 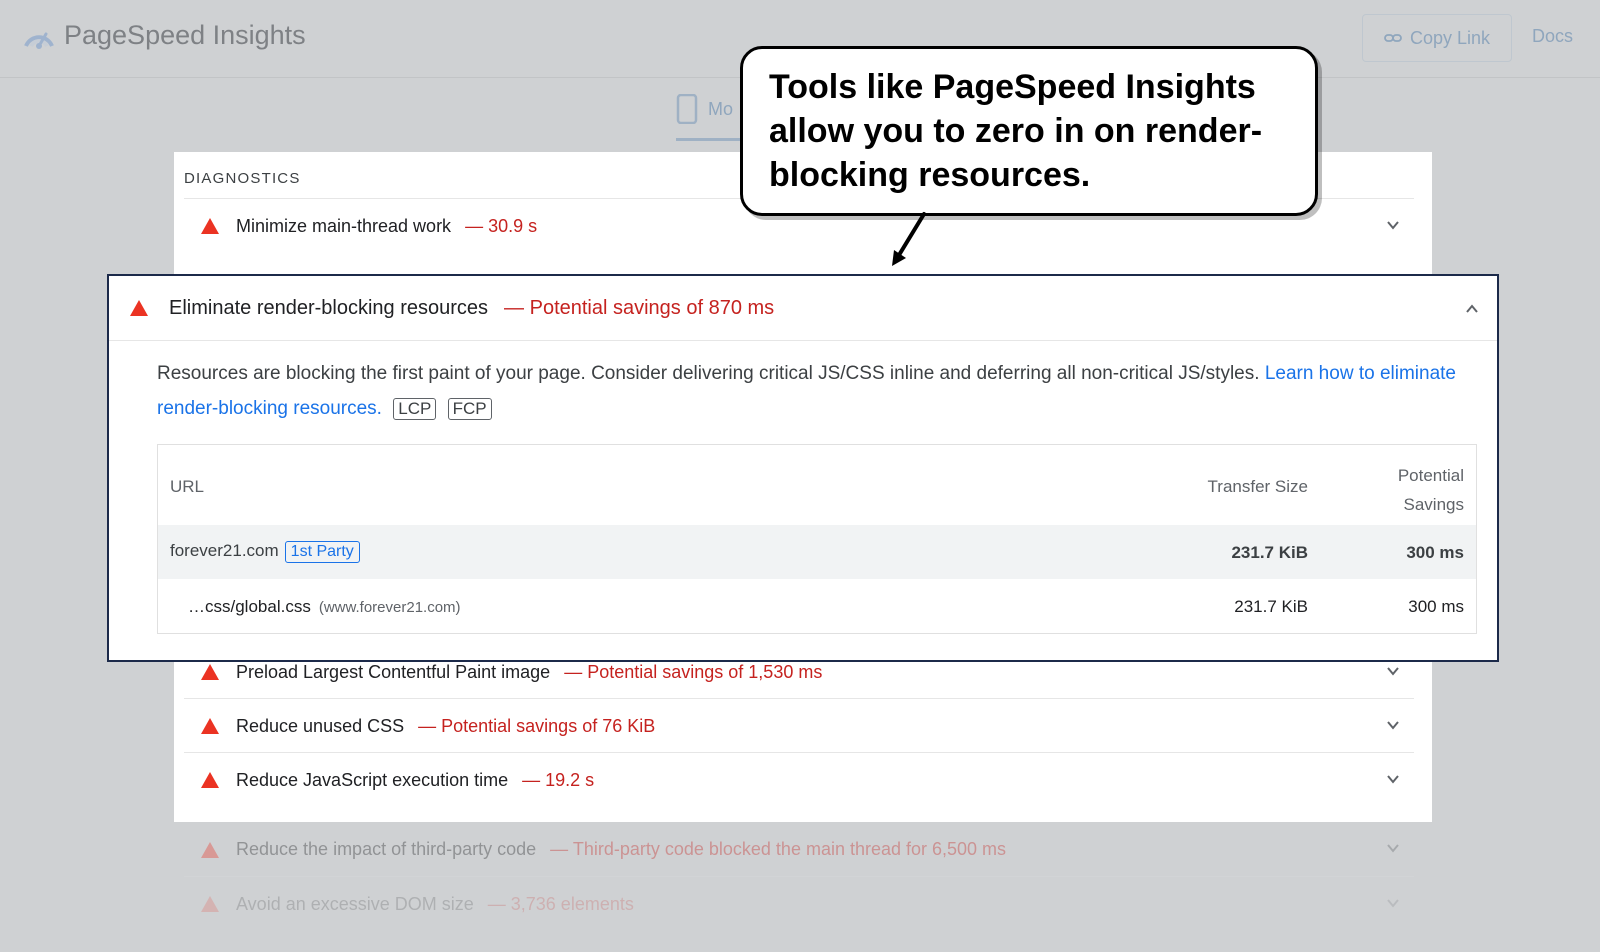 What do you see at coordinates (909, 239) in the screenshot?
I see `callout-arrow-icon` at bounding box center [909, 239].